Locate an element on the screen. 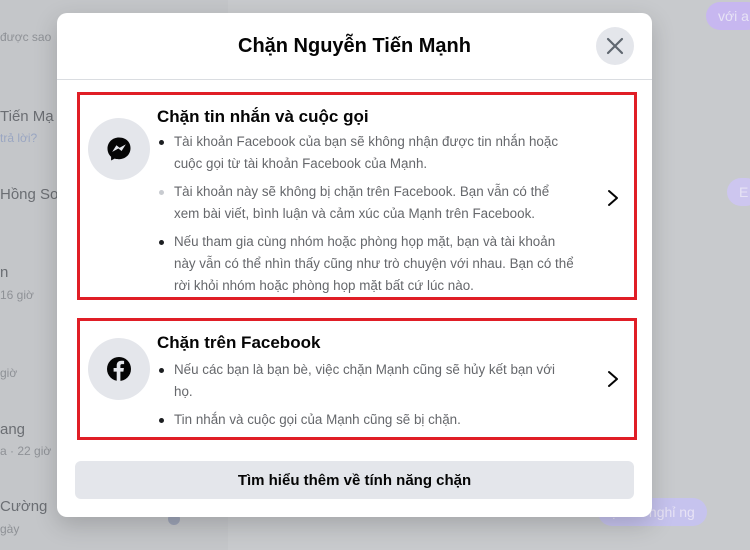  conversation-time: 16 giờ is located at coordinates (17, 295).